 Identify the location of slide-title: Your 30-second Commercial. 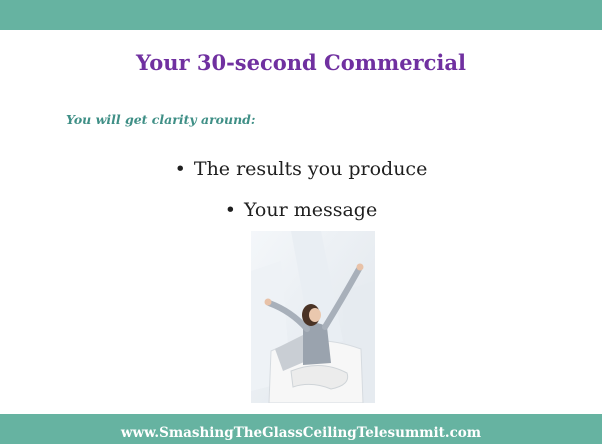
(301, 62).